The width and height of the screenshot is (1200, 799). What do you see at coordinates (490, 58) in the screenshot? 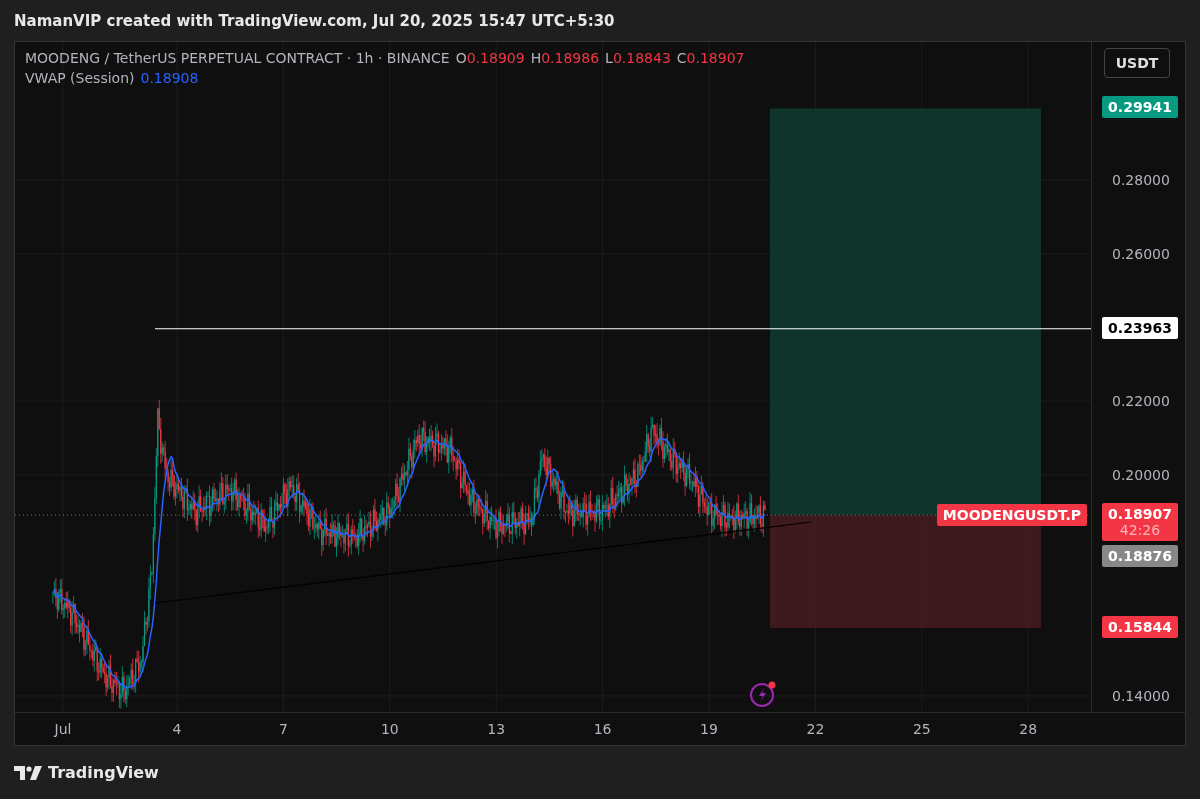
I see `ohlc-value: O0.18909` at bounding box center [490, 58].